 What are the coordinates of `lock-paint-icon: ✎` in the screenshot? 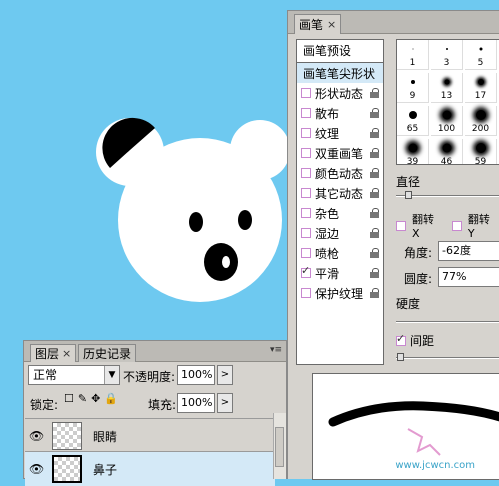 It's located at (82, 399).